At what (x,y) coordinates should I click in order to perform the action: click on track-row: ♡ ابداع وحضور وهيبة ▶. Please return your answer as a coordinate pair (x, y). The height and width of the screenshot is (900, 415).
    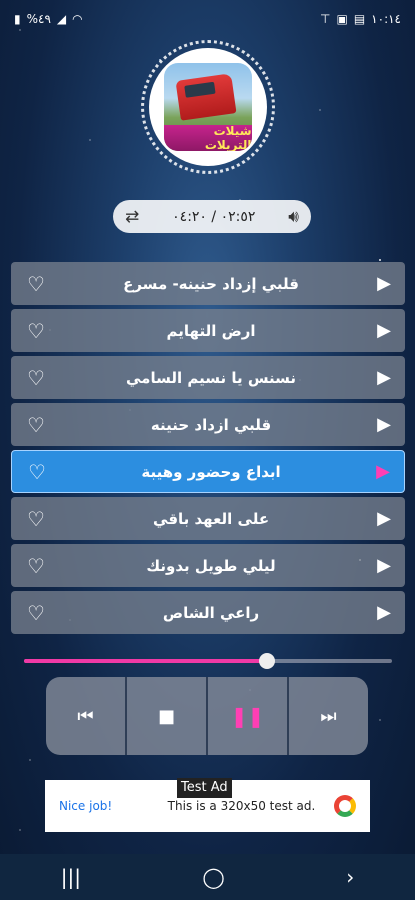
    Looking at the image, I should click on (208, 471).